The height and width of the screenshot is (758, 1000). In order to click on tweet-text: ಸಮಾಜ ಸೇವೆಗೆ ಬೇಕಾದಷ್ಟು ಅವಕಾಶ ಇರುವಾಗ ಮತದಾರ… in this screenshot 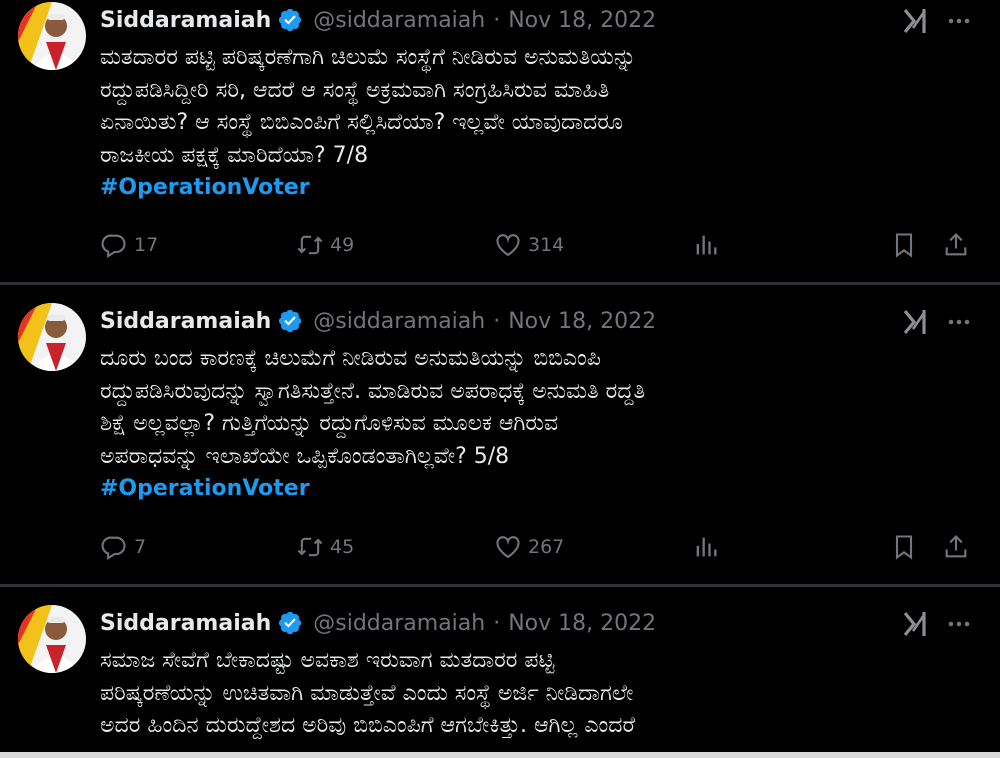, I will do `click(535, 694)`.